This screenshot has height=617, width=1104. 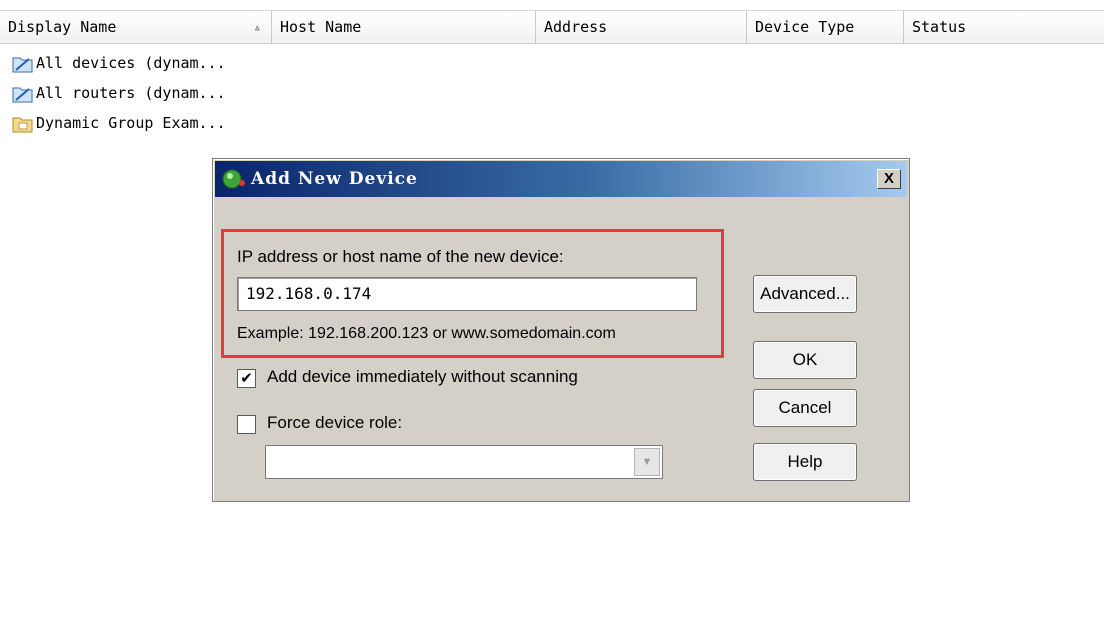 I want to click on group-folder-icon, so click(x=22, y=124).